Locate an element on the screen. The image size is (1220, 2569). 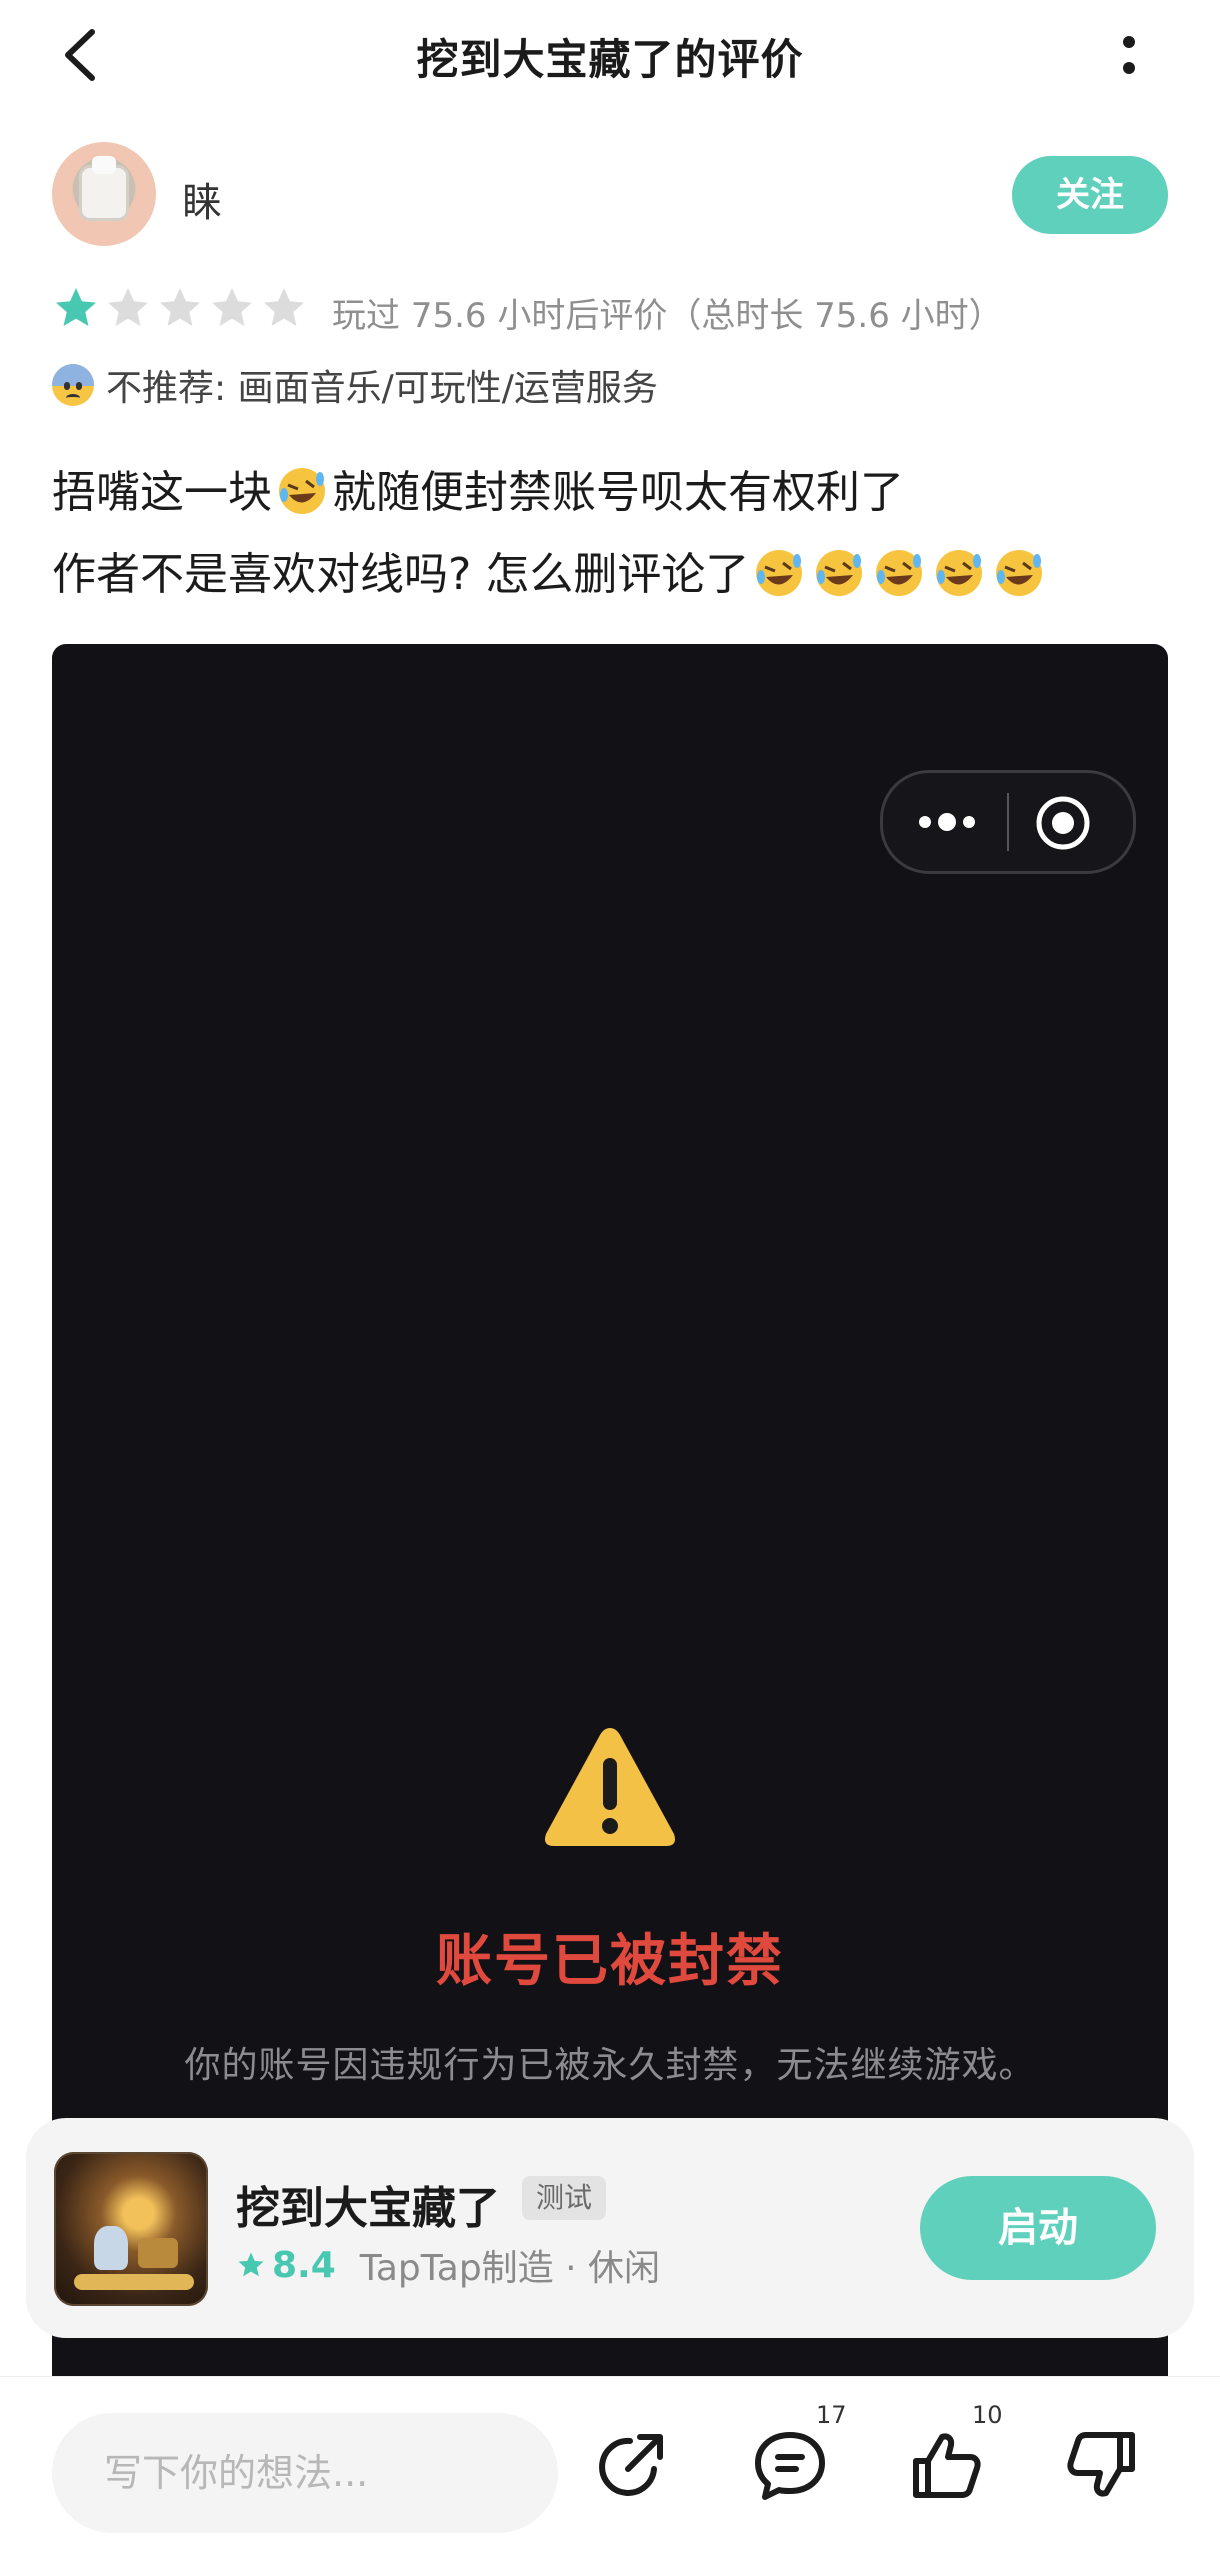
star-icon is located at coordinates (251, 2264).